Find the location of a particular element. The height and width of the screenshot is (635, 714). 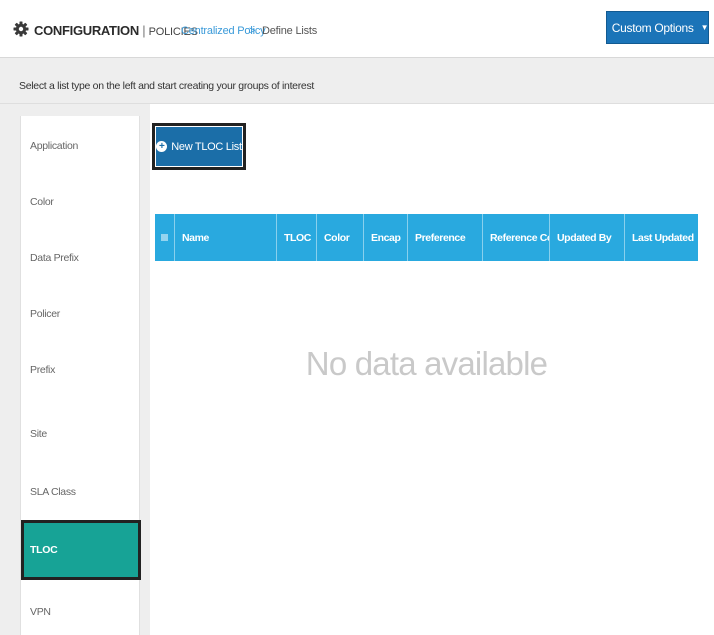

page-title: CONFIGURATION | POLICIES is located at coordinates (116, 30).